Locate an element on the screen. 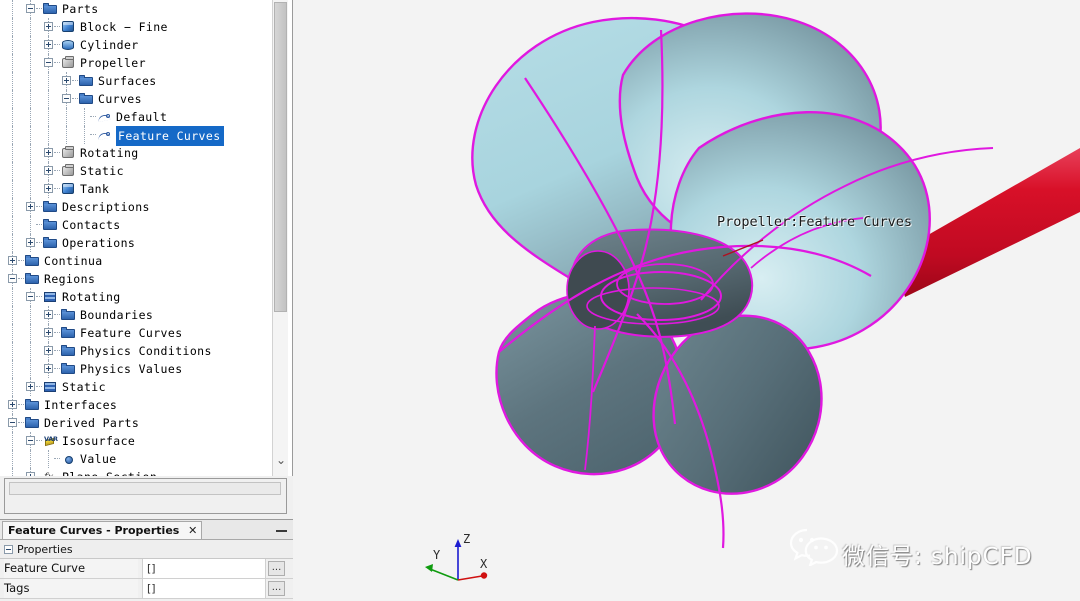 The height and width of the screenshot is (601, 1080). tree-item: Block − Fine is located at coordinates (136, 27).